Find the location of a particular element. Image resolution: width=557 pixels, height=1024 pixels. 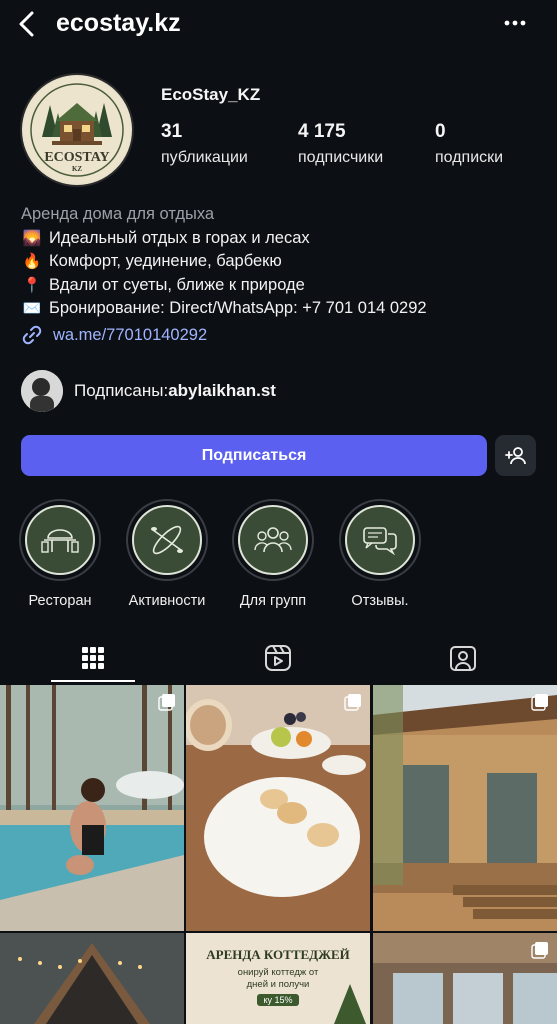

bio-line: 📍 Вдали от суеты, ближе к природе is located at coordinates (281, 286).